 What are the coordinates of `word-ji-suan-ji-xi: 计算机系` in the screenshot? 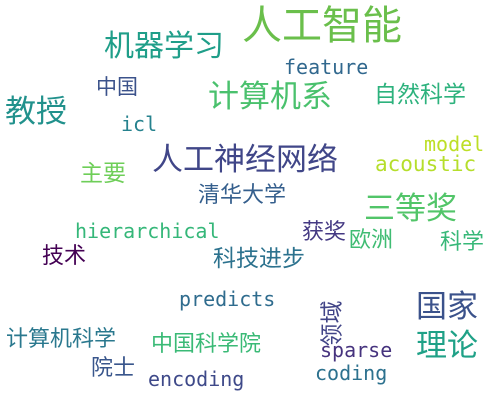 It's located at (270, 97).